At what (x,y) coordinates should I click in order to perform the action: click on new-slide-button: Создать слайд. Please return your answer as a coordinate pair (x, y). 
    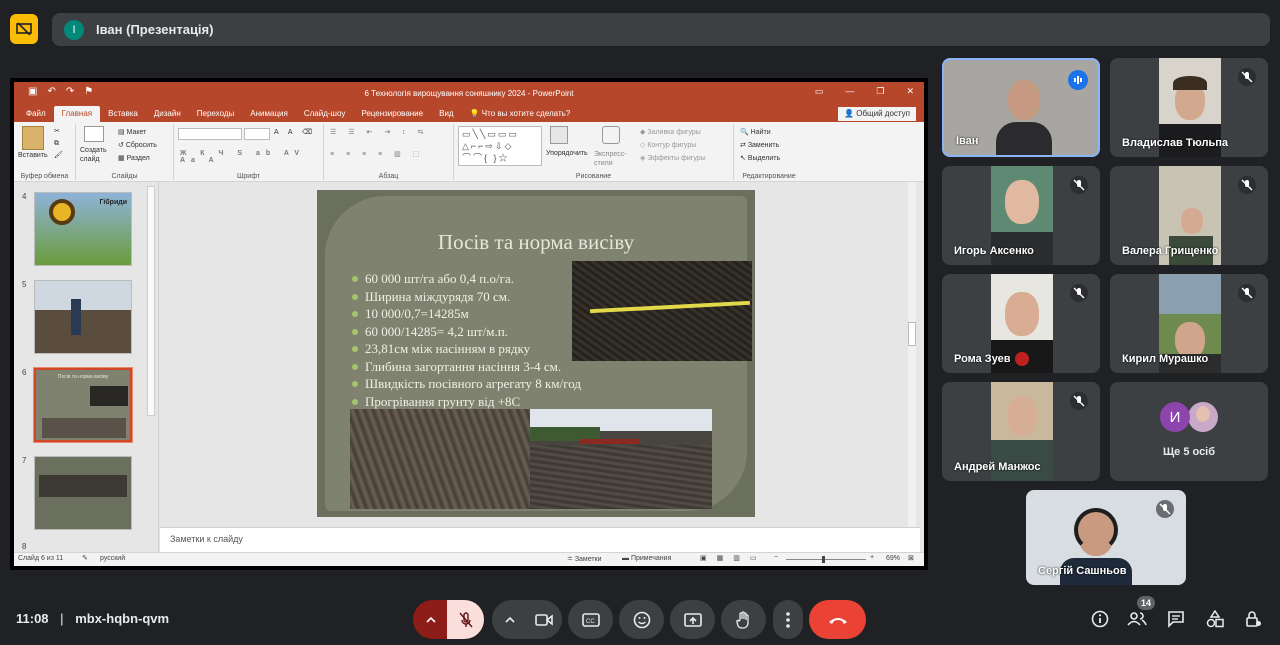
    Looking at the image, I should click on (95, 155).